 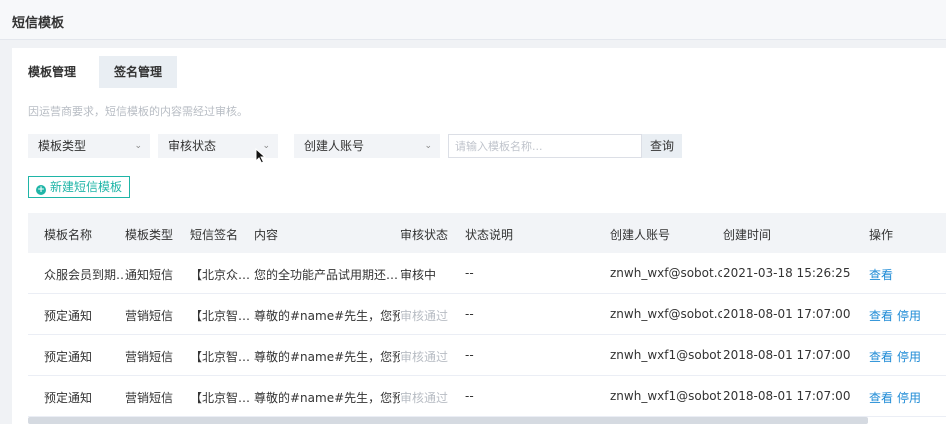 I want to click on tab-bar: 模板管理 签名管理, so click(x=479, y=72).